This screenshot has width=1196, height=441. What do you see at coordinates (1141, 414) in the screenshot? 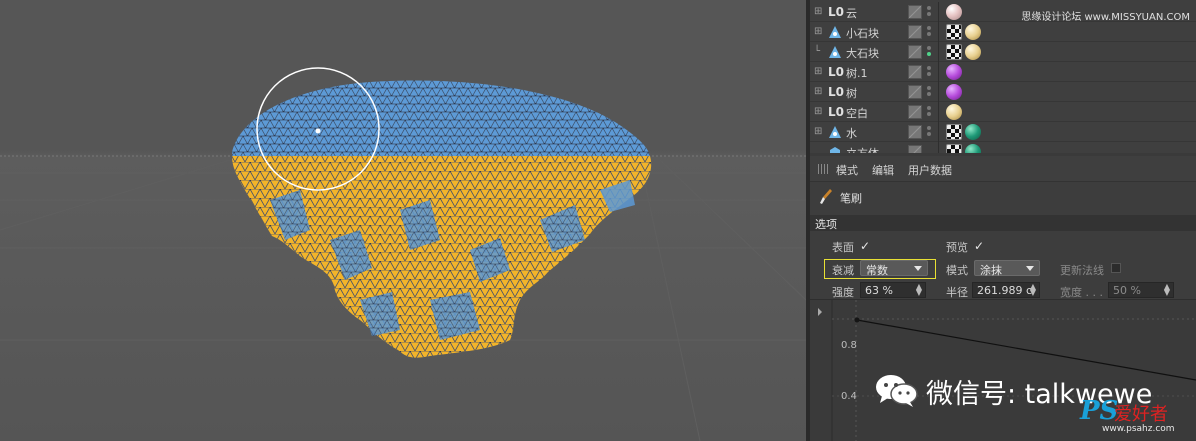
I see `ps-logo-cn: 爱好者` at bounding box center [1141, 414].